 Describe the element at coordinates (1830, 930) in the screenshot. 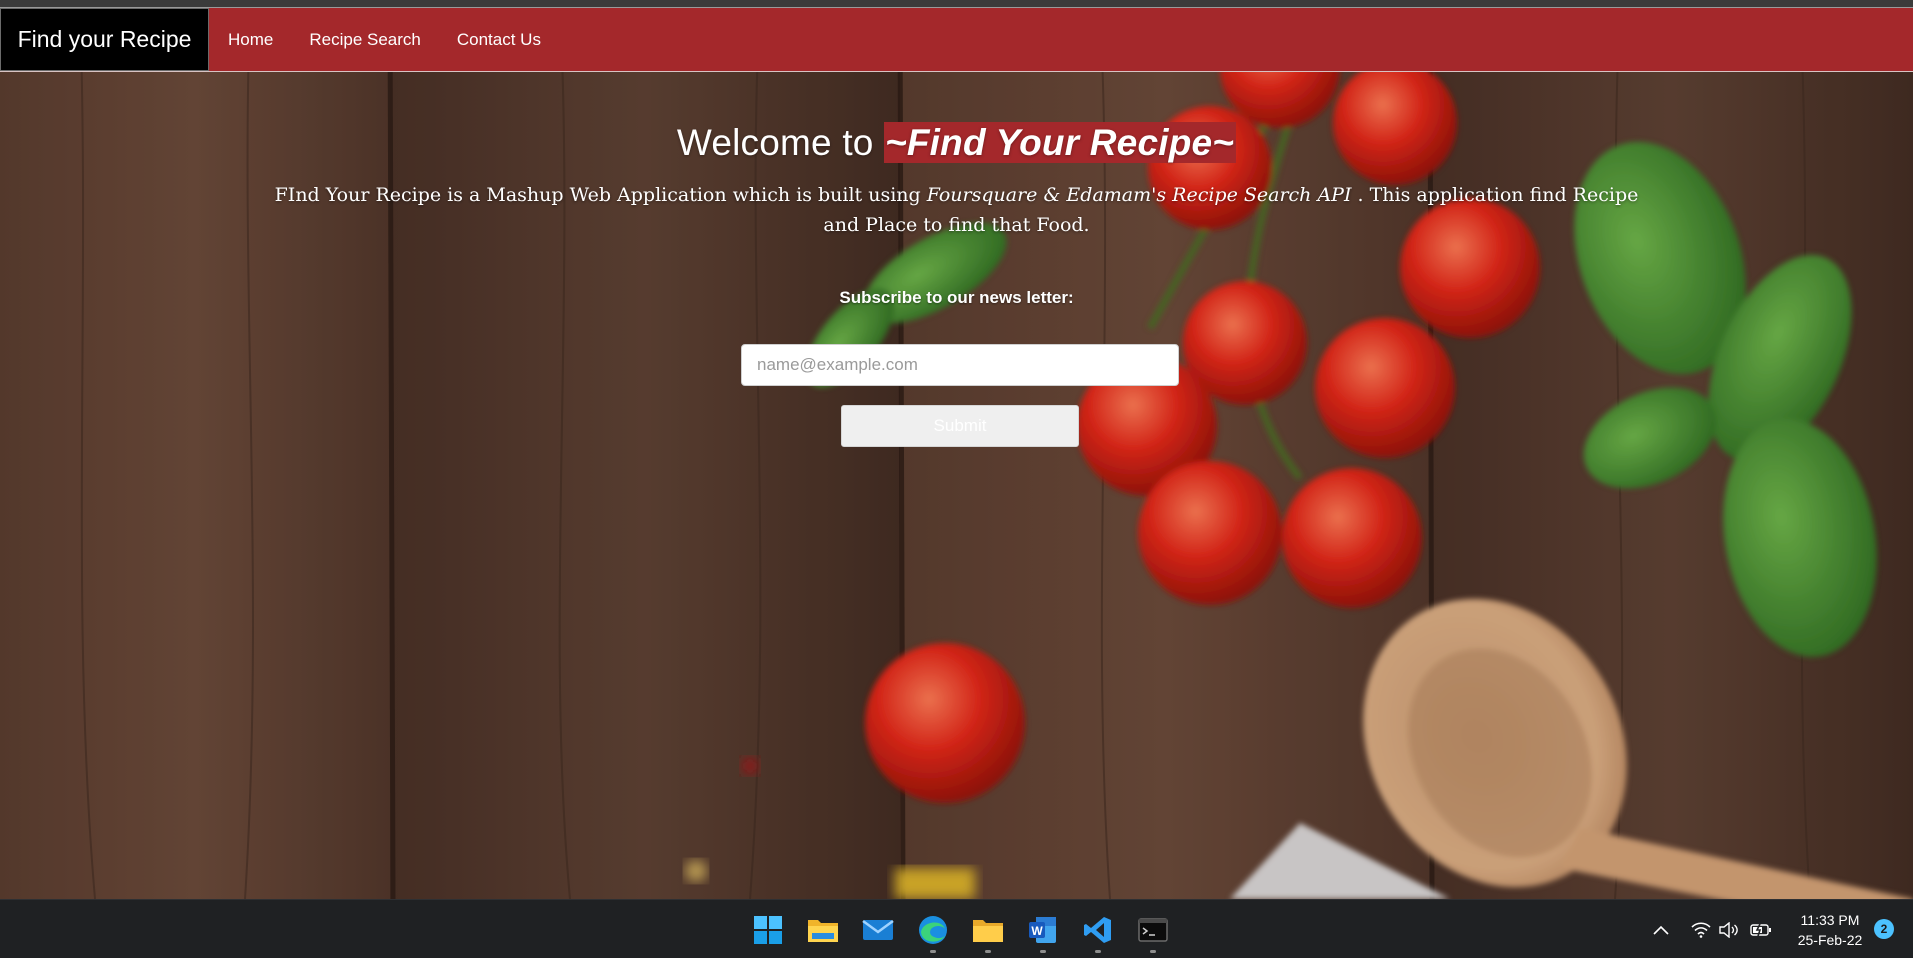

I see `taskbar-clock: 11:33 PM 25-Feb-22` at that location.